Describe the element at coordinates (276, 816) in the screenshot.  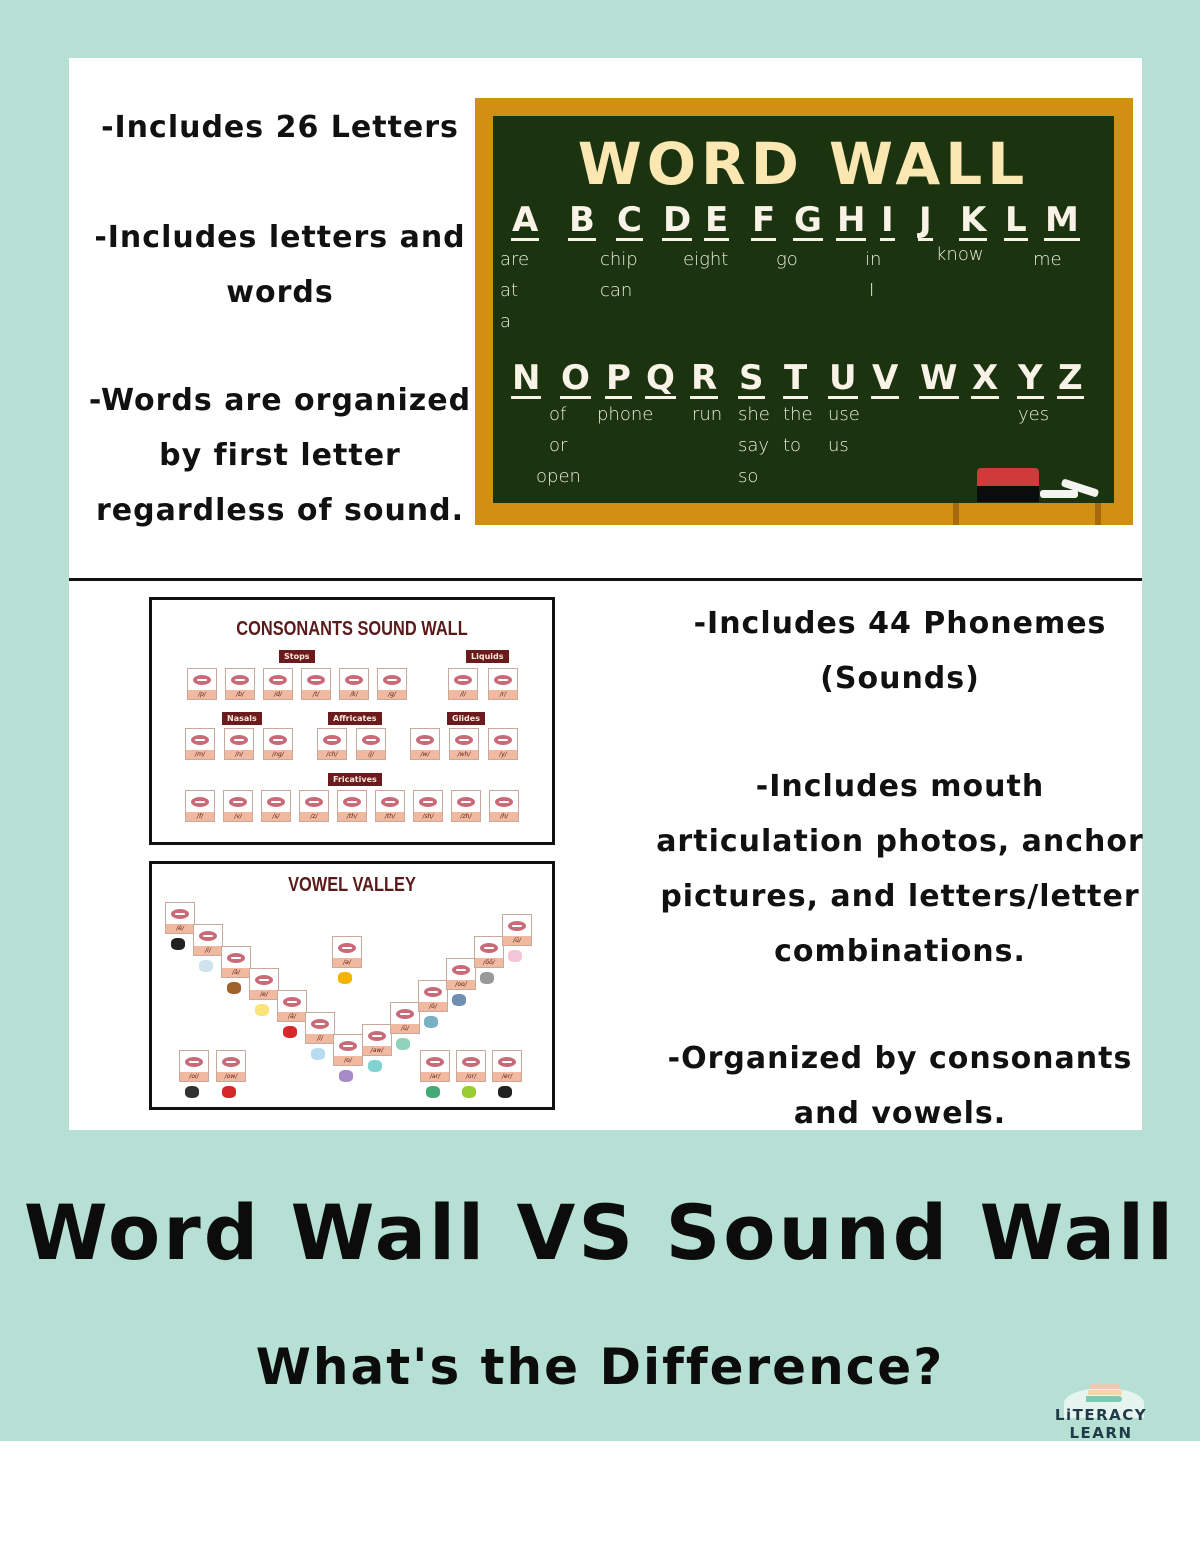
I see `phoneme-label: /s/` at that location.